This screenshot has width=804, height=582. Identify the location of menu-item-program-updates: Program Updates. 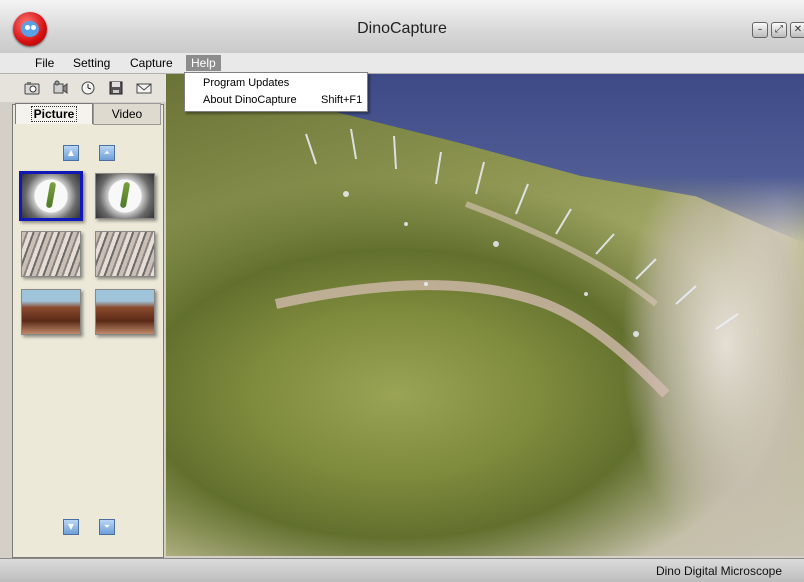
(246, 83).